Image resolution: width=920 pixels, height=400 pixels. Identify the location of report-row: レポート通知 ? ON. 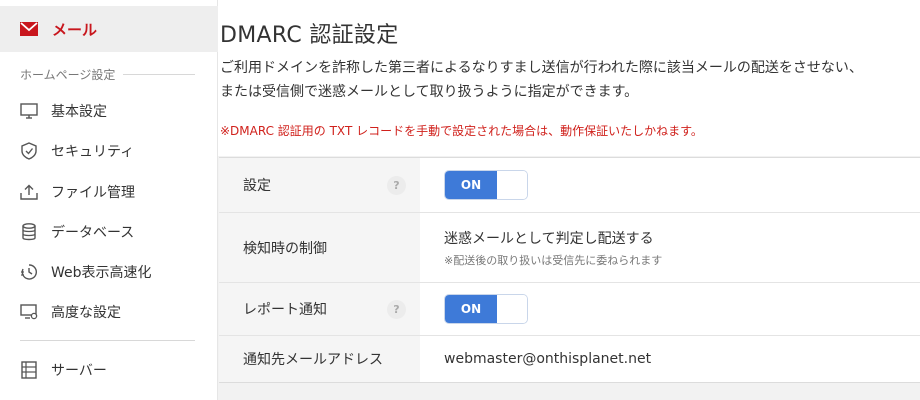
(569, 309).